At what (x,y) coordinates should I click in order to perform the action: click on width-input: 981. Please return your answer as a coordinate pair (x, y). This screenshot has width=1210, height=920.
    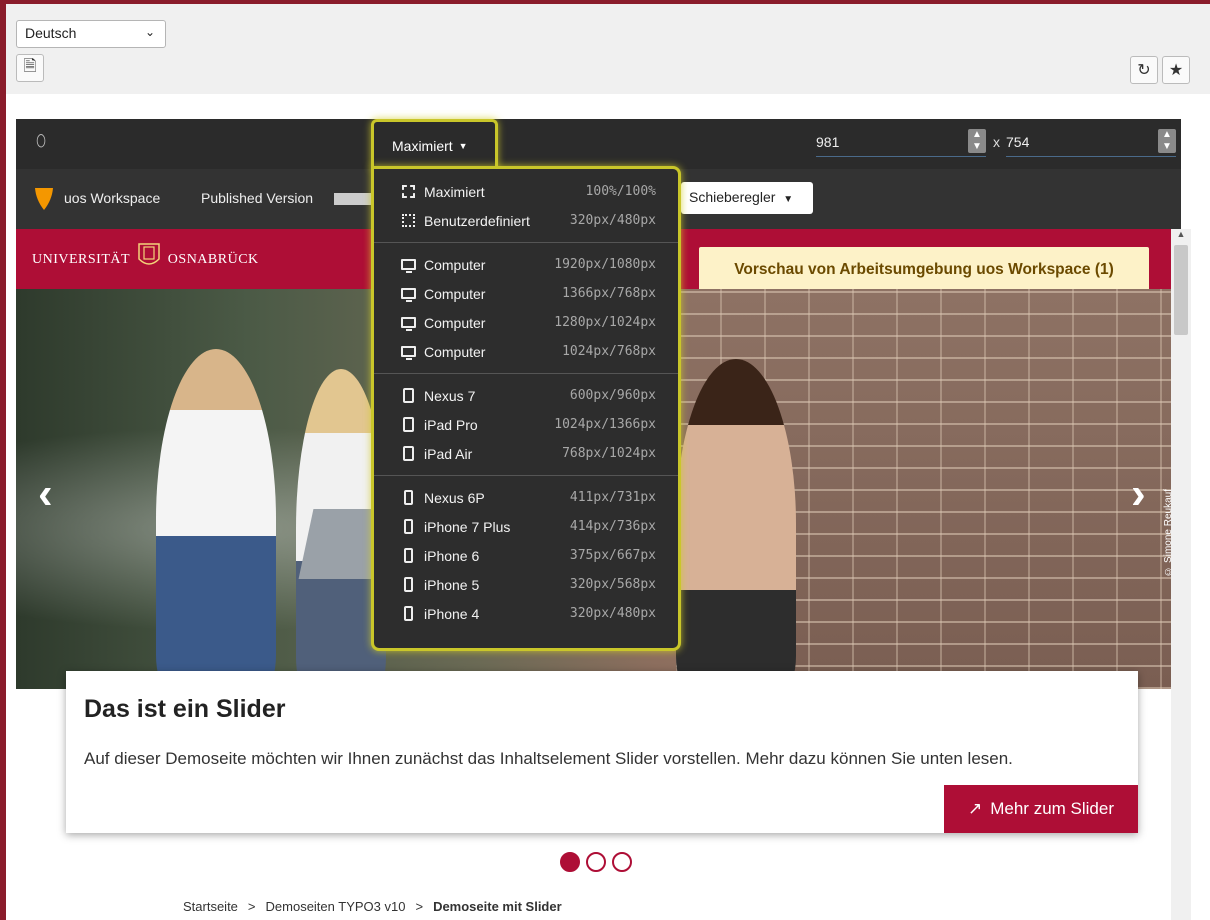
    Looking at the image, I should click on (901, 144).